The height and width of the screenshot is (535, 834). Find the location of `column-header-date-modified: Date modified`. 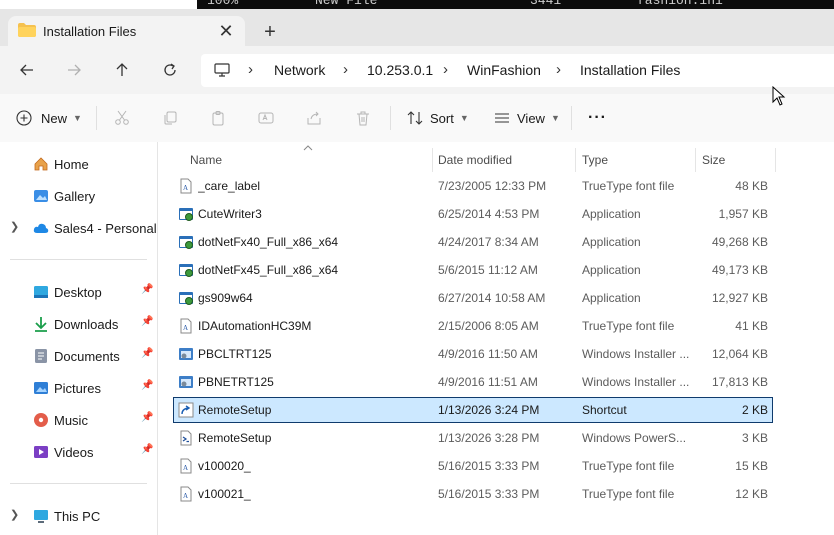

column-header-date-modified: Date modified is located at coordinates (475, 160).